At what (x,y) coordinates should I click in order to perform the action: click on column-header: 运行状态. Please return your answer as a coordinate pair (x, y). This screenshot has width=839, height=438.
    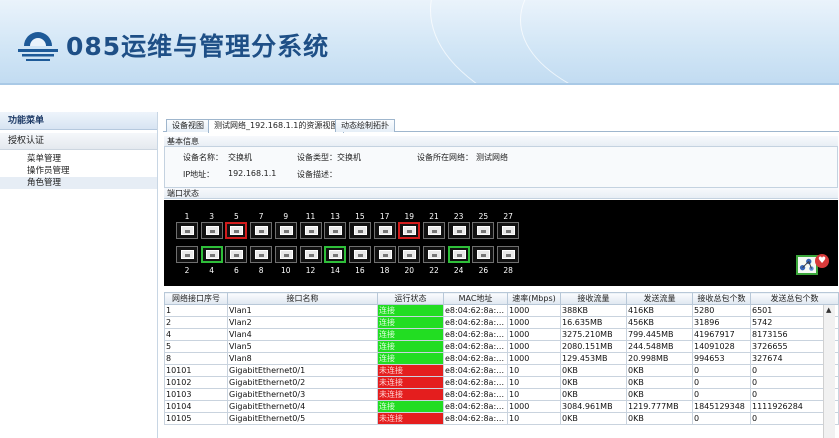
    Looking at the image, I should click on (410, 298).